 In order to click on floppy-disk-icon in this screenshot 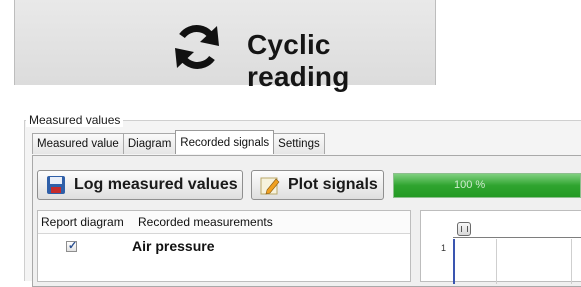, I will do `click(56, 185)`.